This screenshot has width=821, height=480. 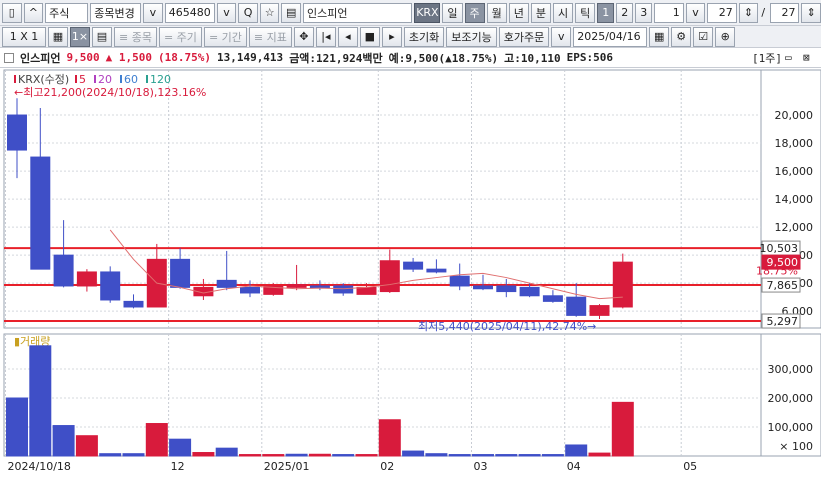 I want to click on y-tick-label: 18,000, so click(x=794, y=143).